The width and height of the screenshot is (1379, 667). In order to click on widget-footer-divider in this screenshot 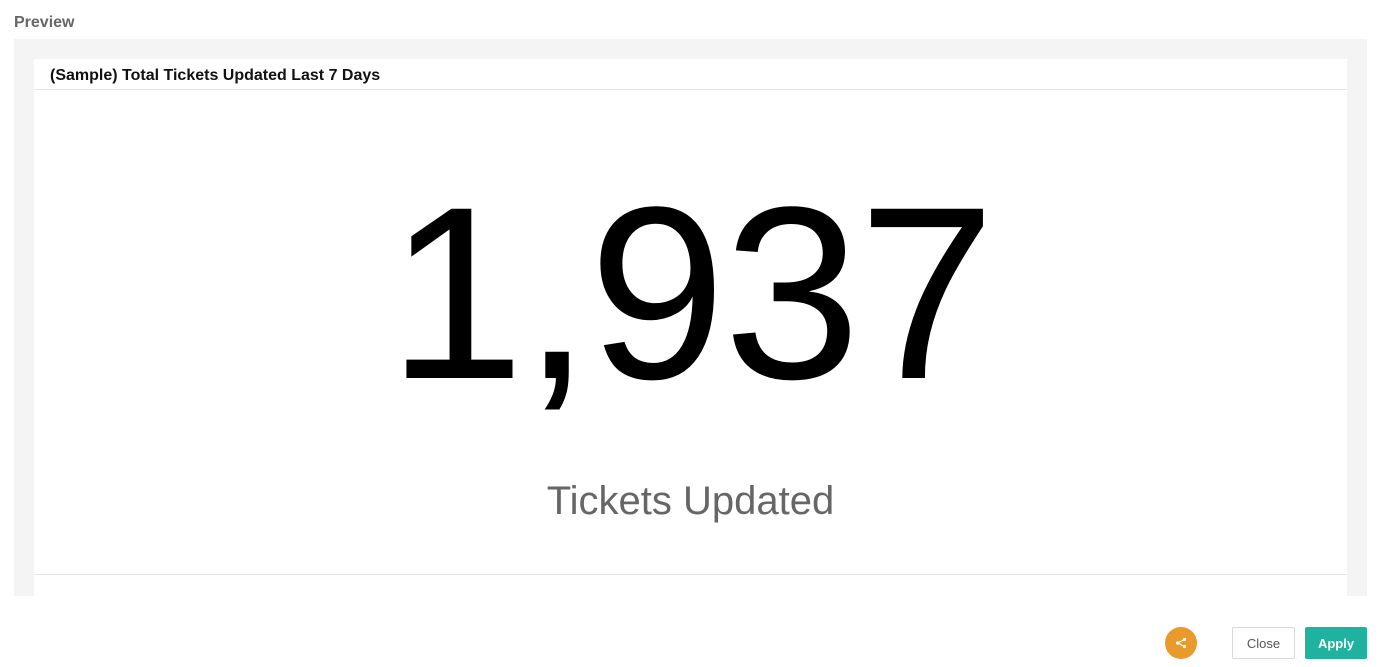, I will do `click(690, 574)`.